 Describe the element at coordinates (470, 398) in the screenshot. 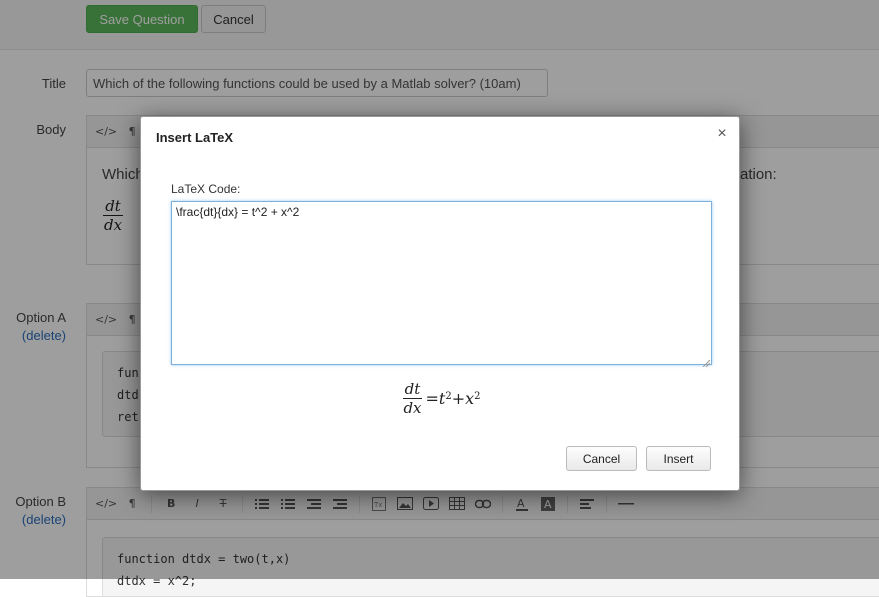

I see `preview-var-x: x` at that location.